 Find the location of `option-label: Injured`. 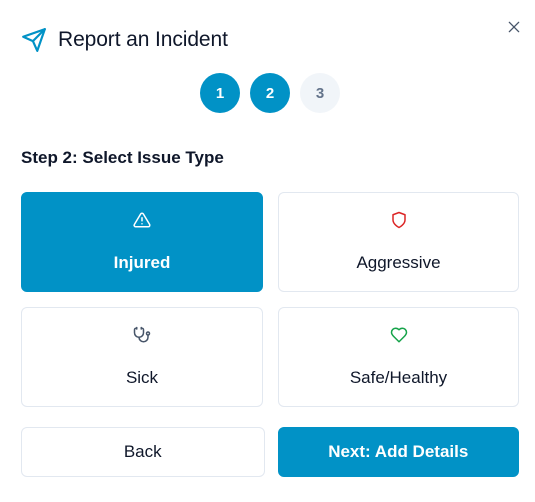

option-label: Injured is located at coordinates (142, 262).